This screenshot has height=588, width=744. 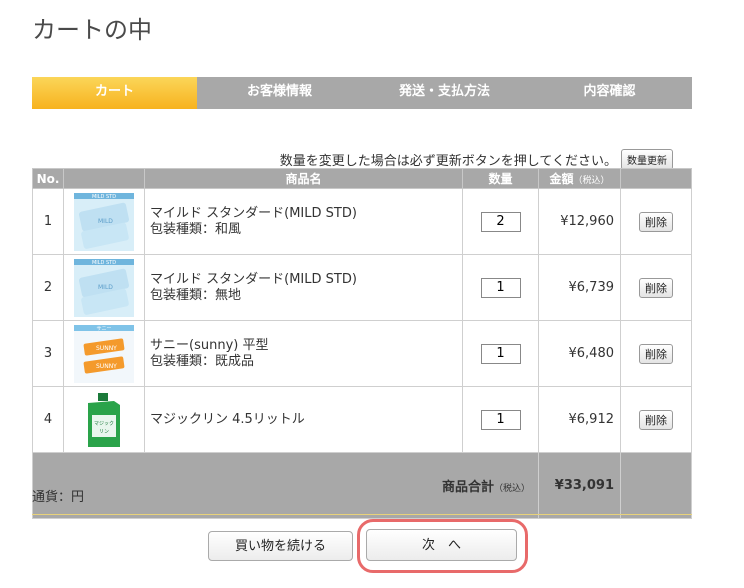 I want to click on divider, so click(x=362, y=514).